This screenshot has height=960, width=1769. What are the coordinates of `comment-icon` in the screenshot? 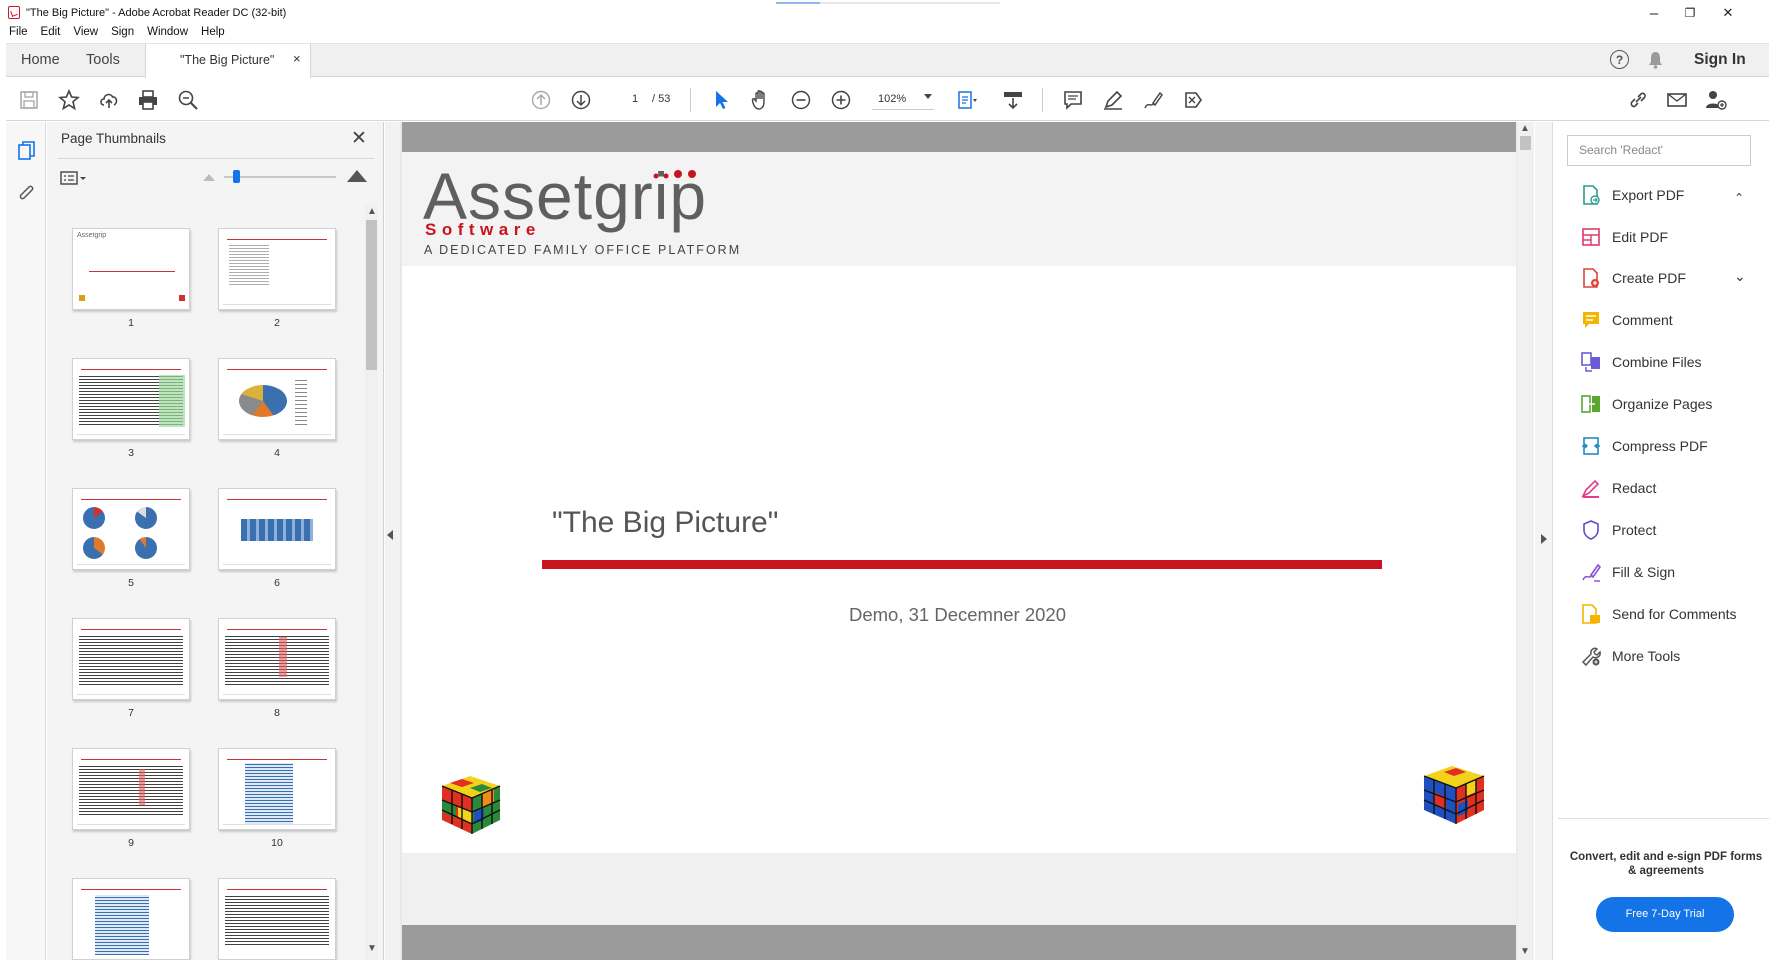 It's located at (1073, 100).